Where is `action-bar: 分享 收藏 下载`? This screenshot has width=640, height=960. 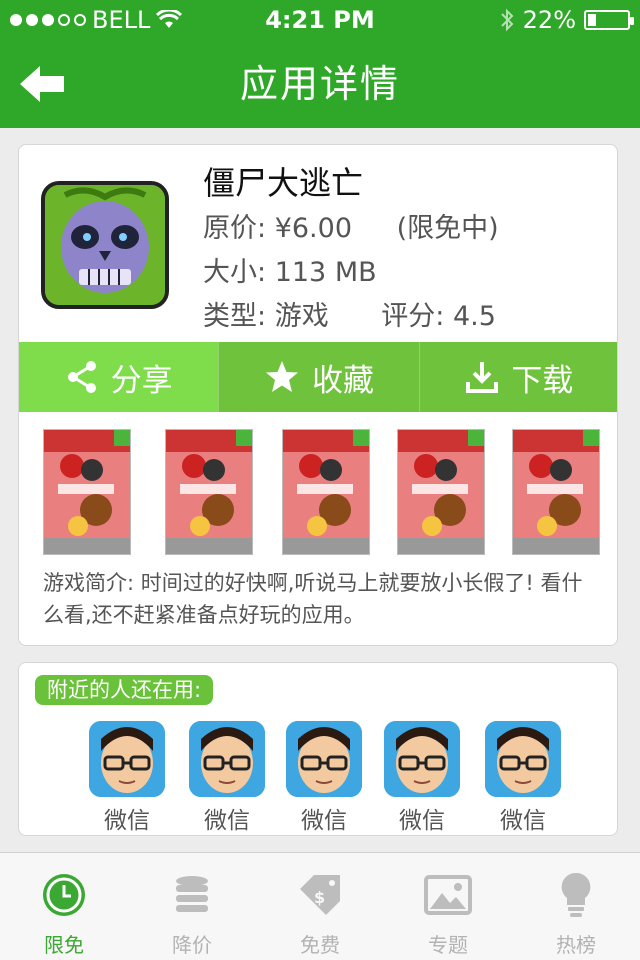
action-bar: 分享 收藏 下载 is located at coordinates (318, 377).